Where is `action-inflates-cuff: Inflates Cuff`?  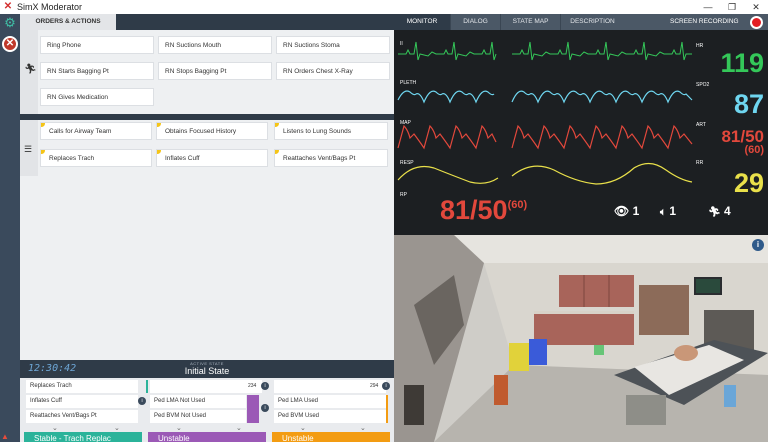 action-inflates-cuff: Inflates Cuff is located at coordinates (212, 158).